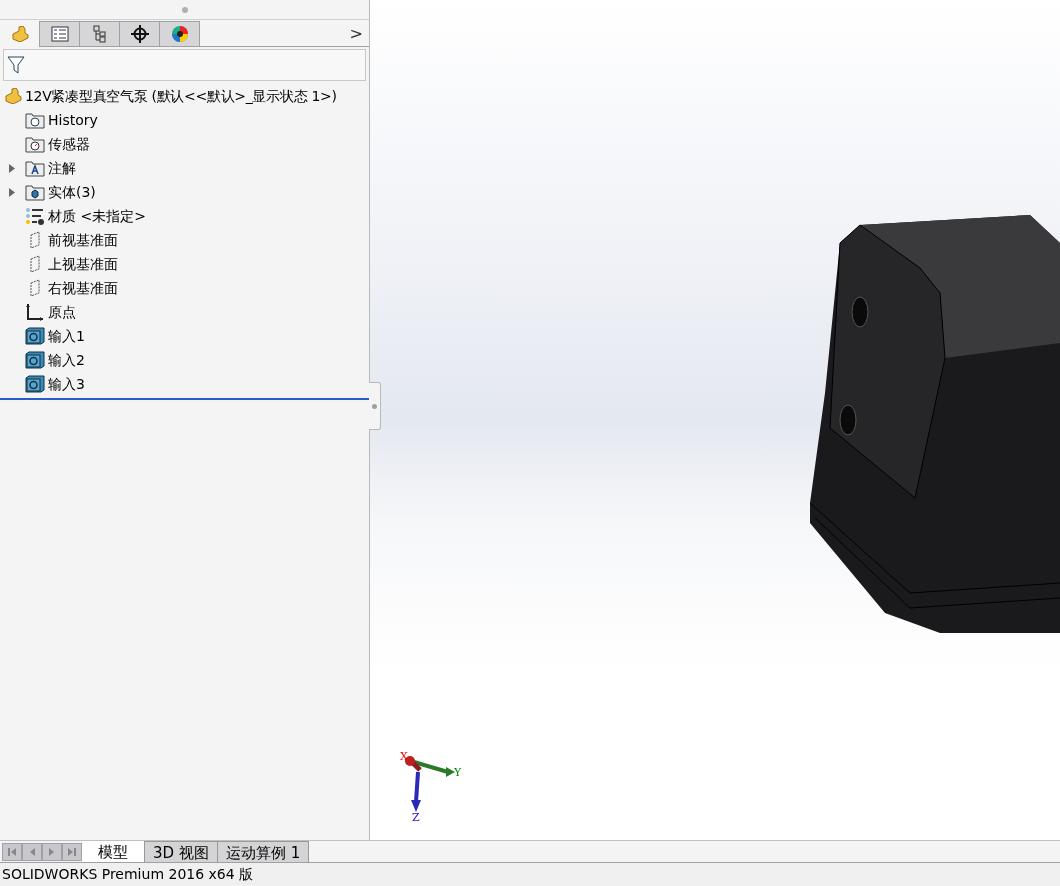 This screenshot has height=886, width=1060. What do you see at coordinates (35, 168) in the screenshot?
I see `annotation-folder-icon` at bounding box center [35, 168].